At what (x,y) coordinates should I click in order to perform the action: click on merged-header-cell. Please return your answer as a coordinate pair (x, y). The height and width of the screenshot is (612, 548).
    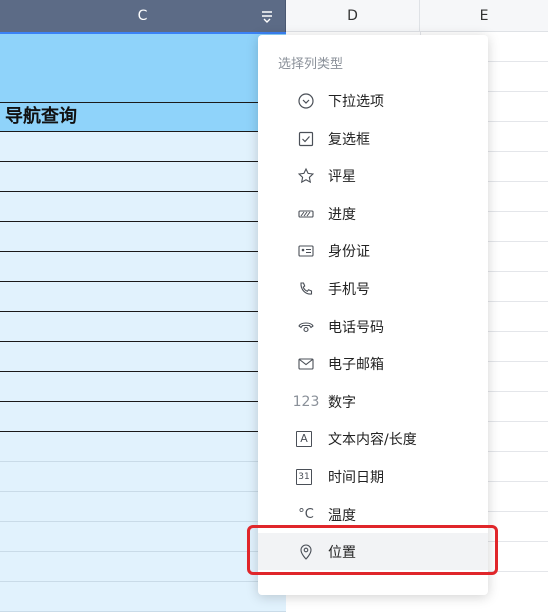
    Looking at the image, I should click on (143, 68).